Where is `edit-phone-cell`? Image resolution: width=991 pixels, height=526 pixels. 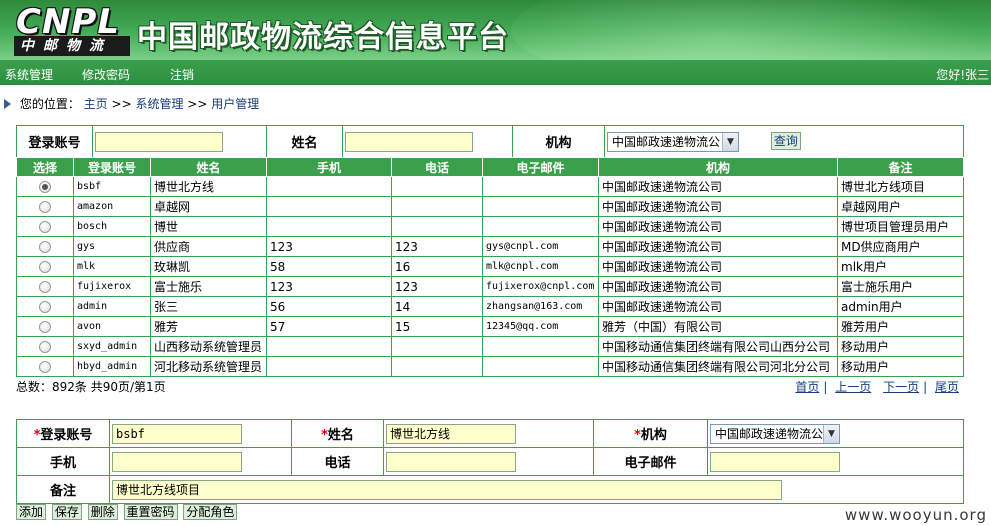
edit-phone-cell is located at coordinates (488, 461).